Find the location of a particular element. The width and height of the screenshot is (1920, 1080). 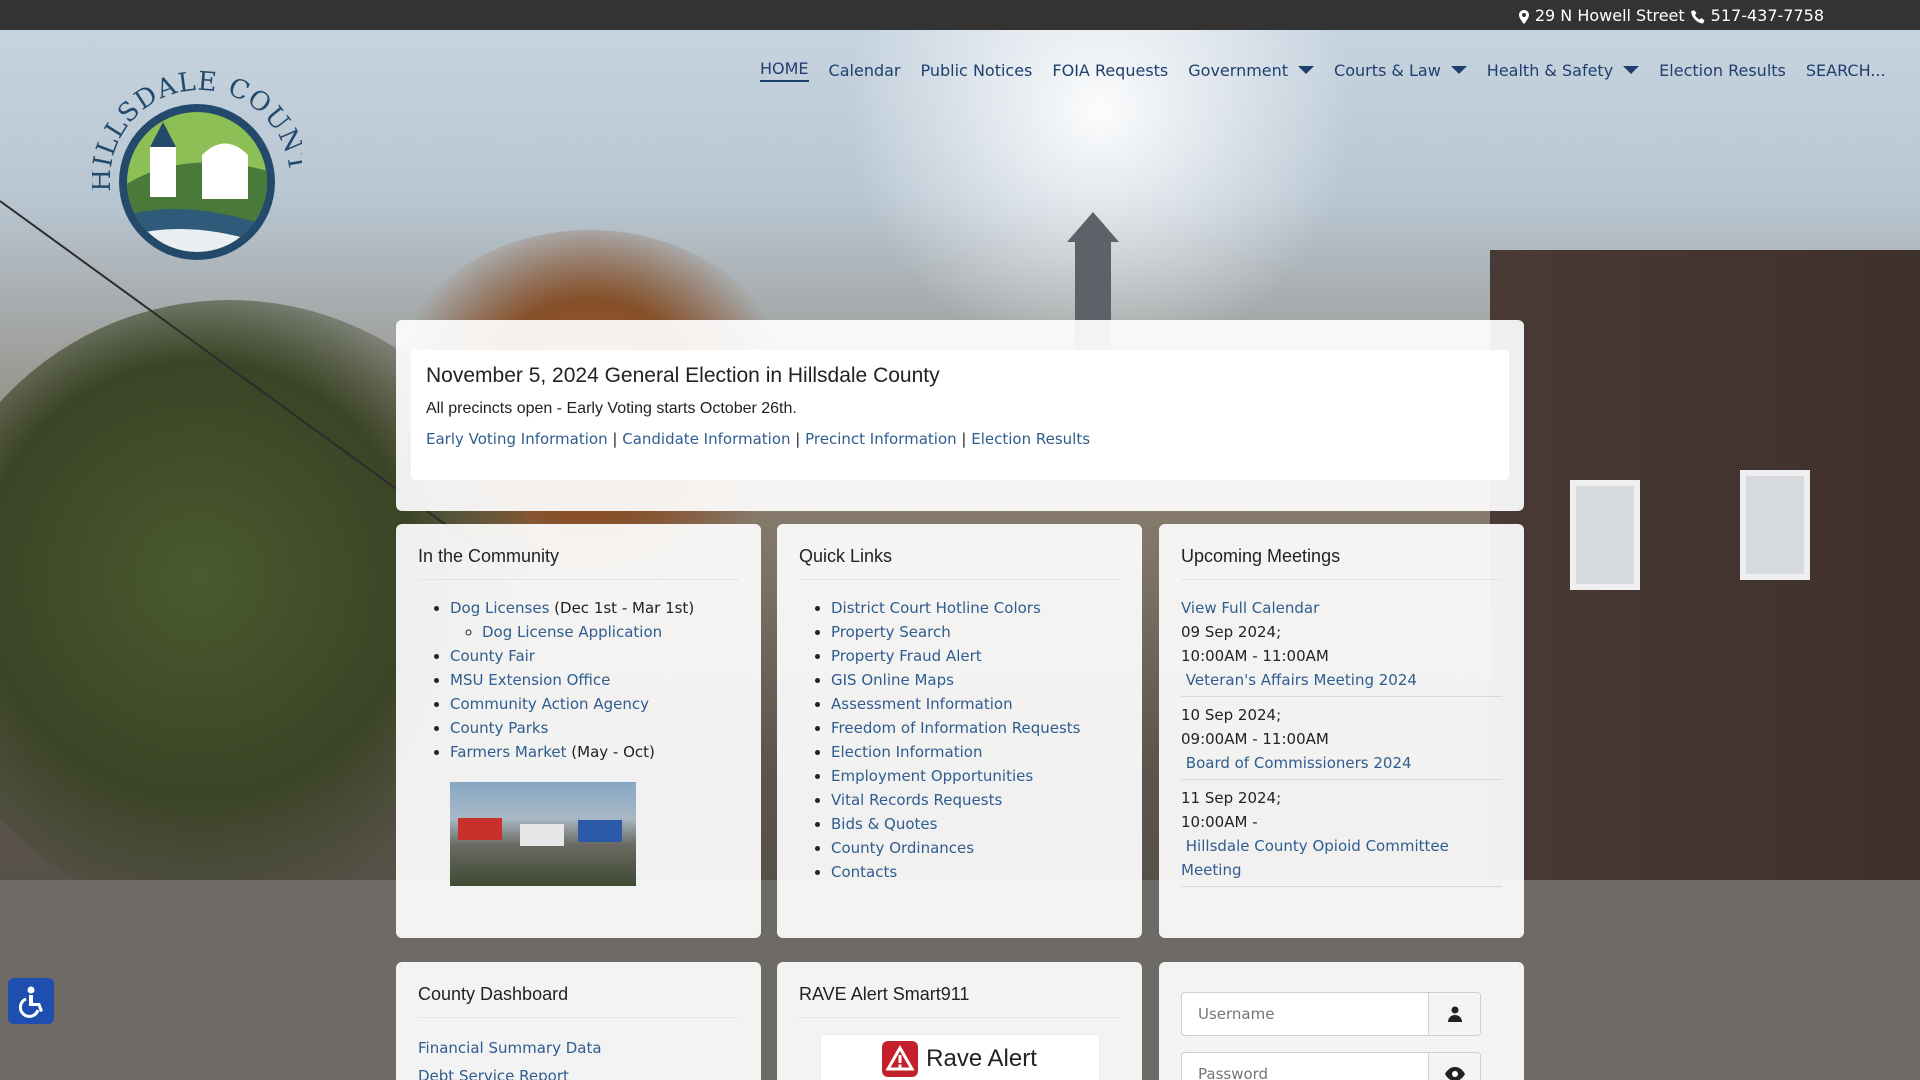

nav-public-notices: Public Notices is located at coordinates (977, 70).